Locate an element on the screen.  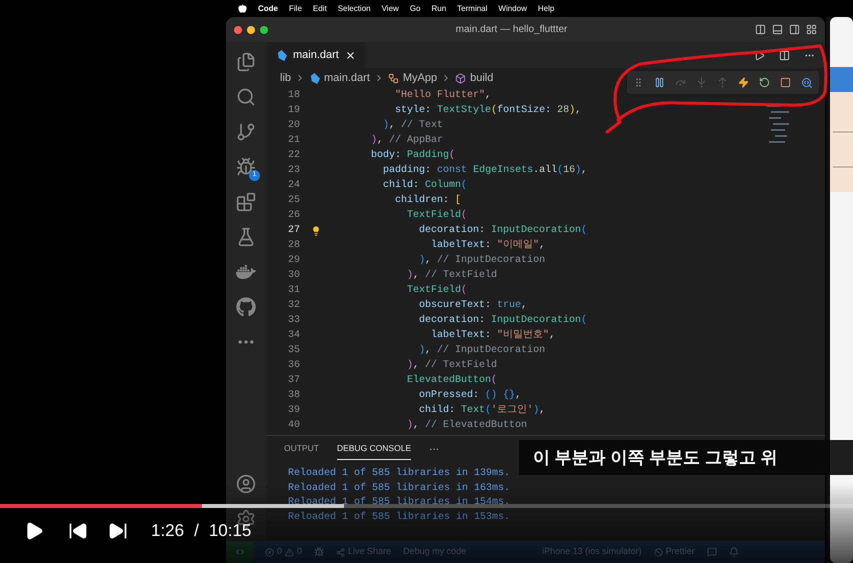
extensions-icon is located at coordinates (246, 202).